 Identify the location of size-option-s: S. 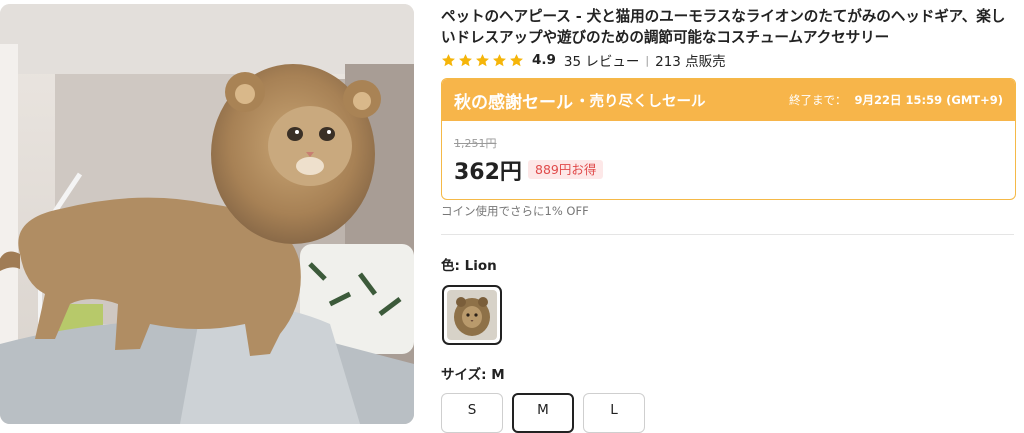
(472, 413).